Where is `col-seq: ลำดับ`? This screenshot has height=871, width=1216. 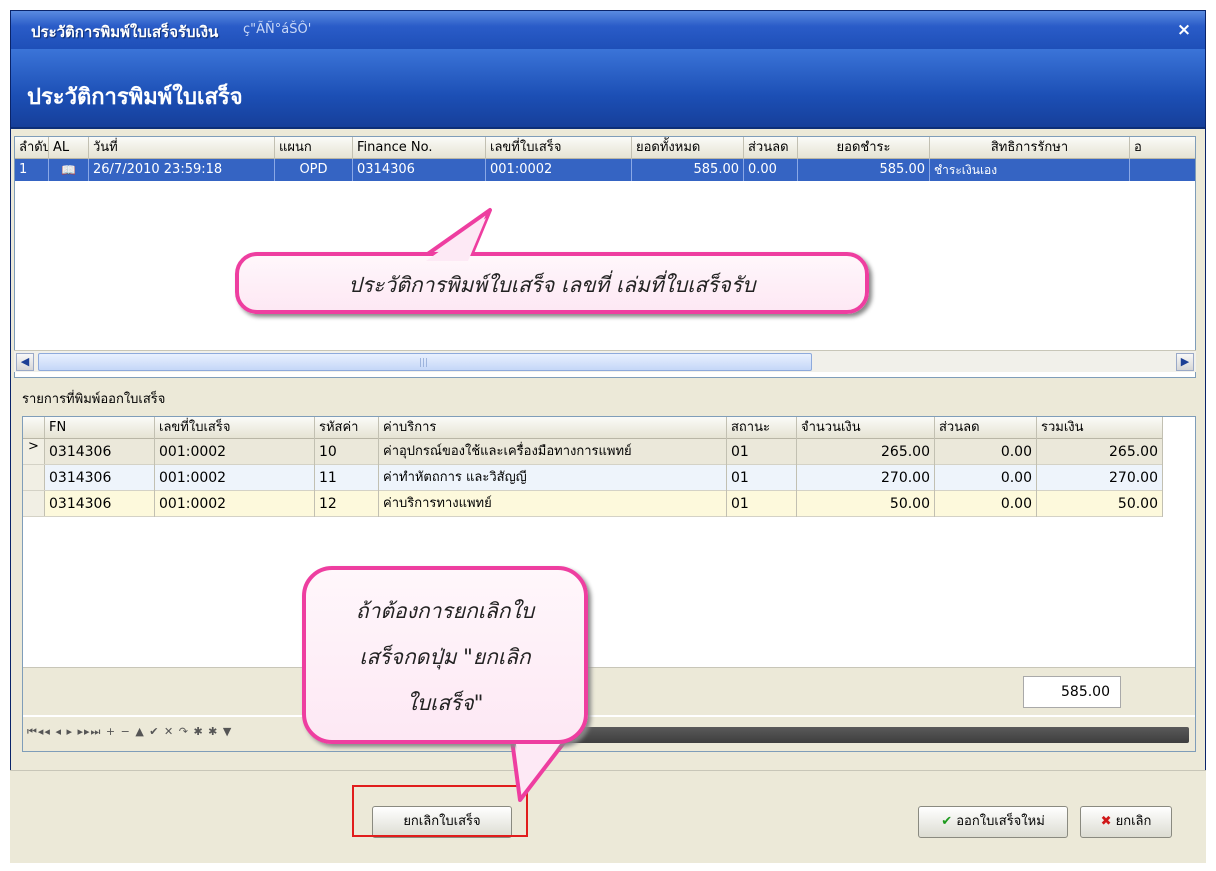
col-seq: ลำดับ is located at coordinates (32, 148).